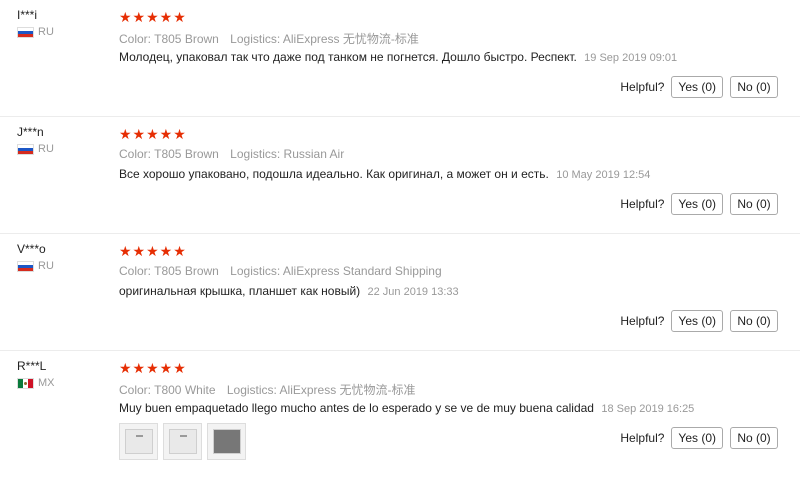 The width and height of the screenshot is (800, 483). Describe the element at coordinates (32, 366) in the screenshot. I see `reviewer-name: R***L` at that location.